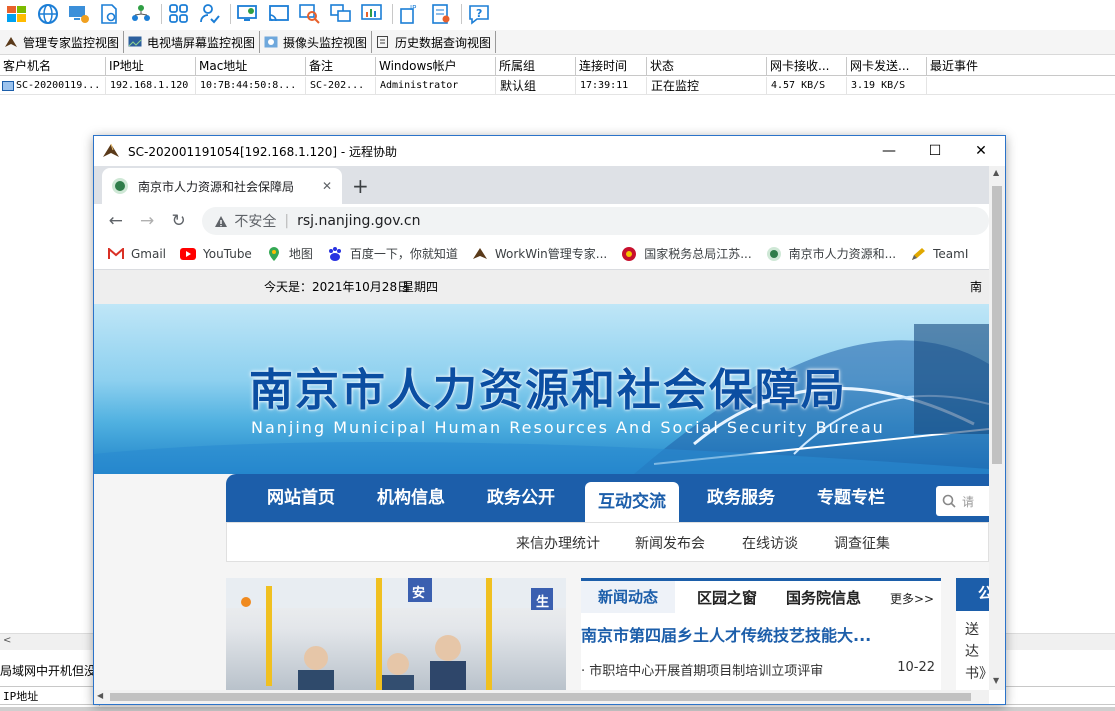  I want to click on bookmark-gmail: Gmail, so click(137, 254).